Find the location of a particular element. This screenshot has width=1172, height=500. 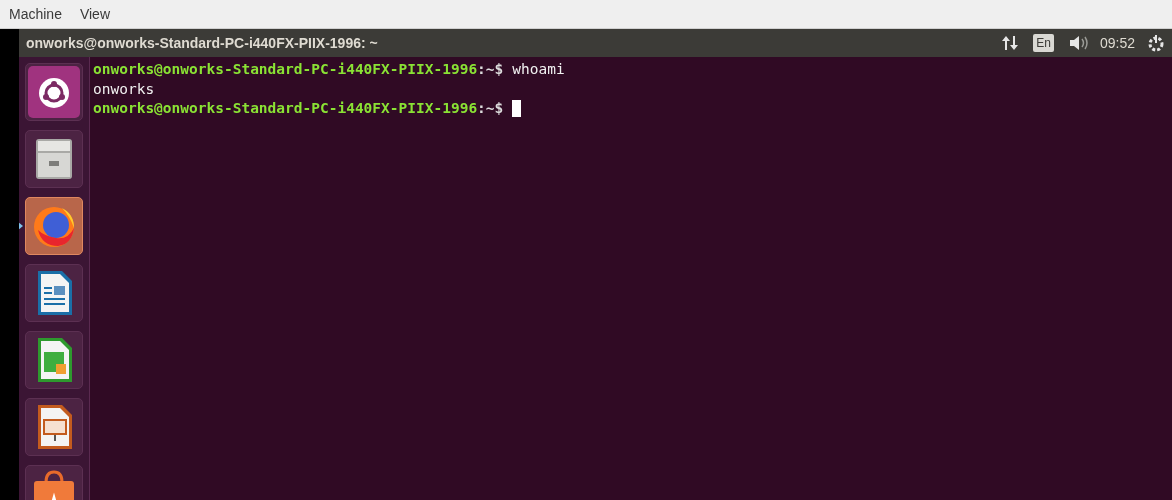

menu-item: View is located at coordinates (94, 14).